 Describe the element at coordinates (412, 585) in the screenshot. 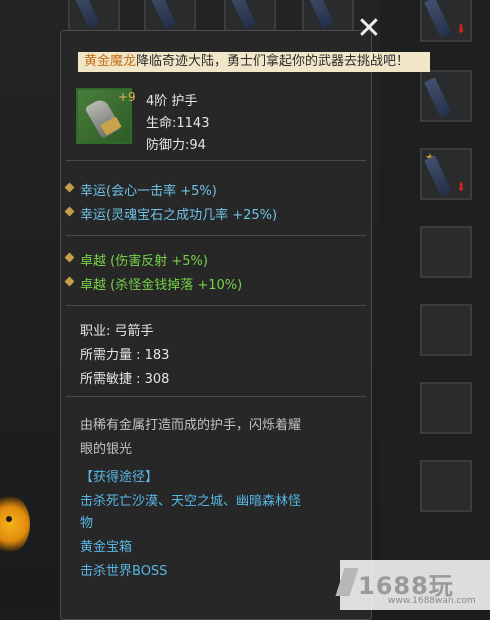

I see `site-watermark: 1688玩 www.1688wan.com` at that location.